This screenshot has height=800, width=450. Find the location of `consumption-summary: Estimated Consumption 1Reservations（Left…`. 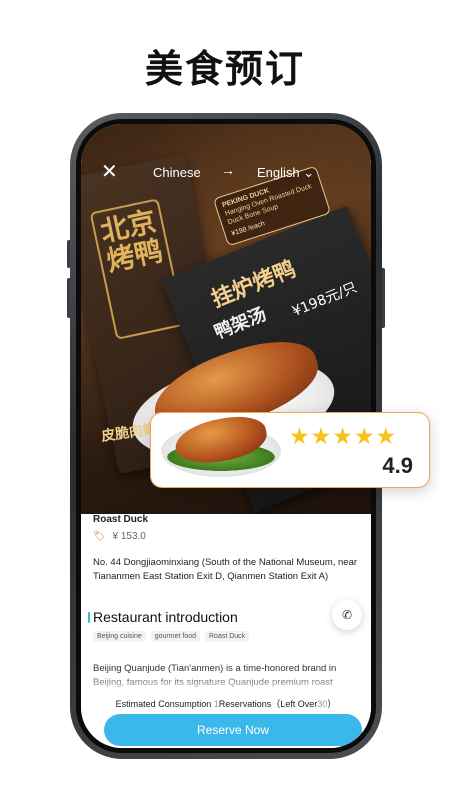

consumption-summary: Estimated Consumption 1Reservations（Left… is located at coordinates (226, 704).